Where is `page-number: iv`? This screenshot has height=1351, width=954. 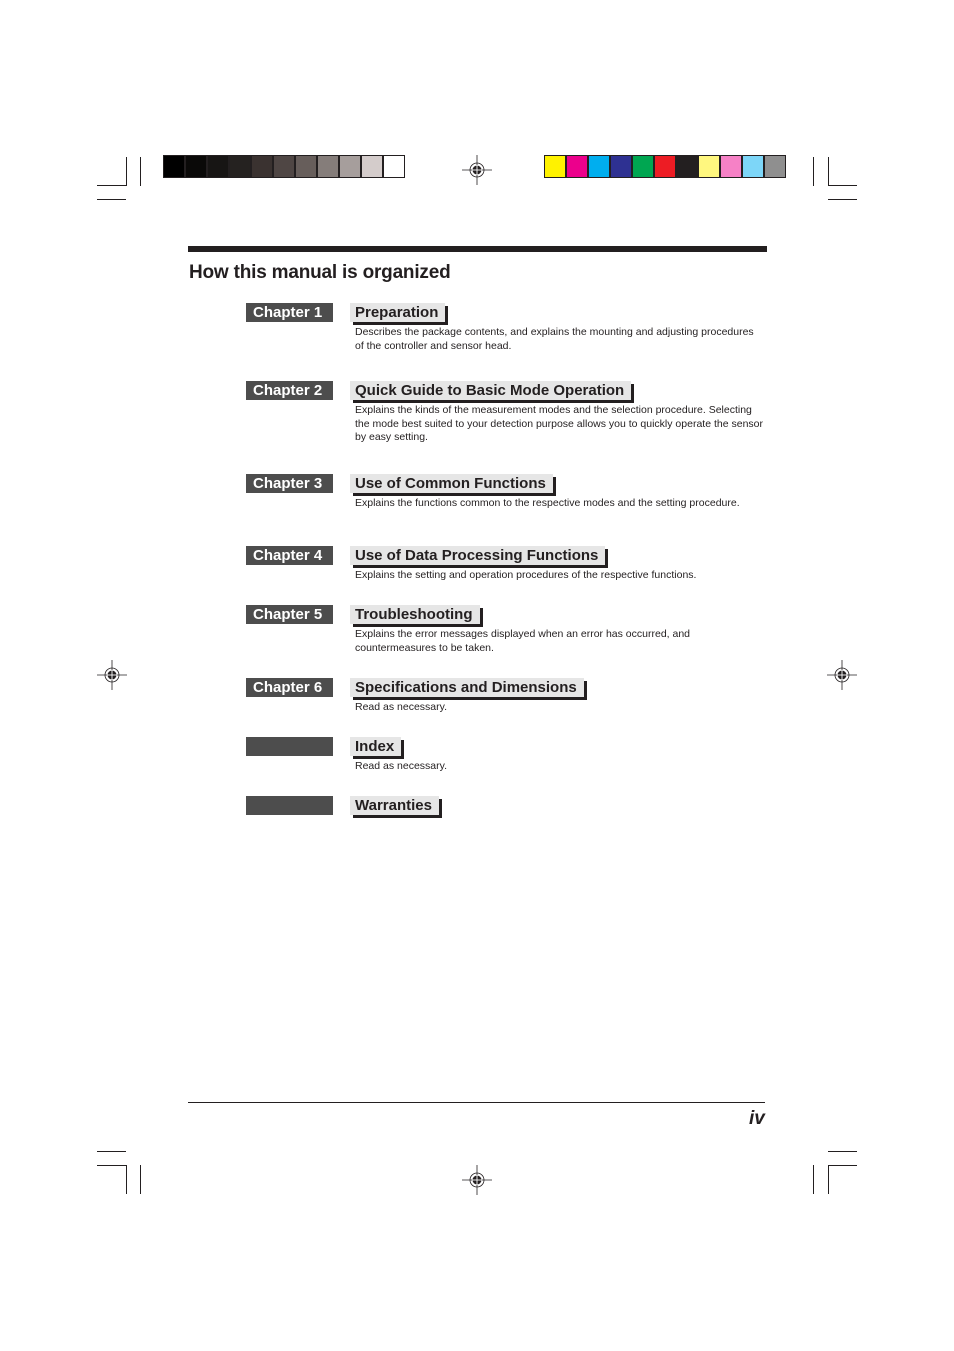 page-number: iv is located at coordinates (757, 1118).